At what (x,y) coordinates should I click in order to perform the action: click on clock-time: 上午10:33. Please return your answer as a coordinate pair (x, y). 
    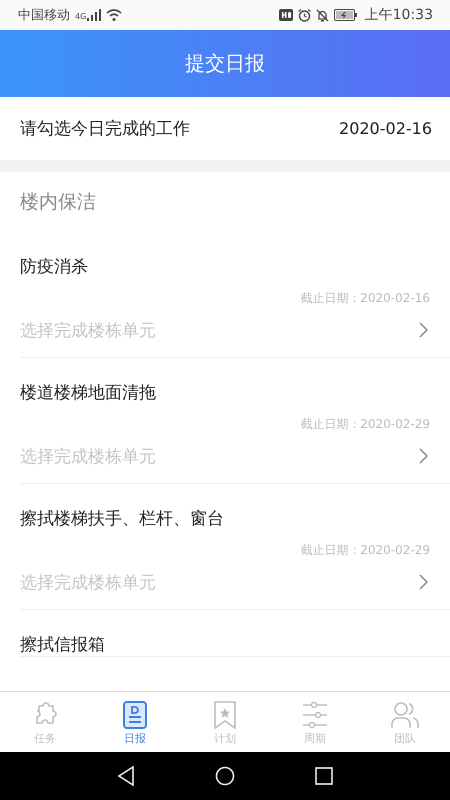
    Looking at the image, I should click on (398, 15).